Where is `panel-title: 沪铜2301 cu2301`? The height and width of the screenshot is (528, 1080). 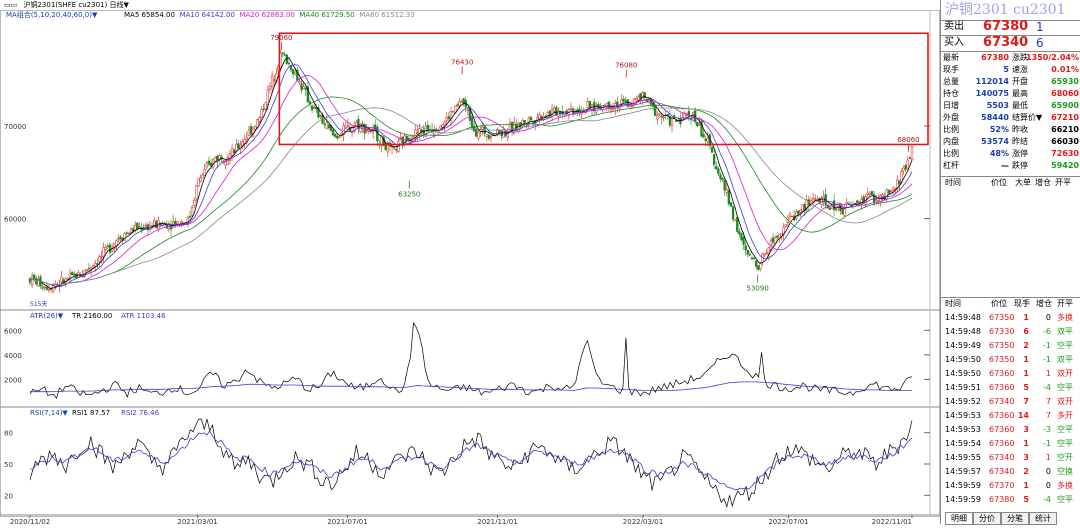
panel-title: 沪铜2301 cu2301 is located at coordinates (1005, 10).